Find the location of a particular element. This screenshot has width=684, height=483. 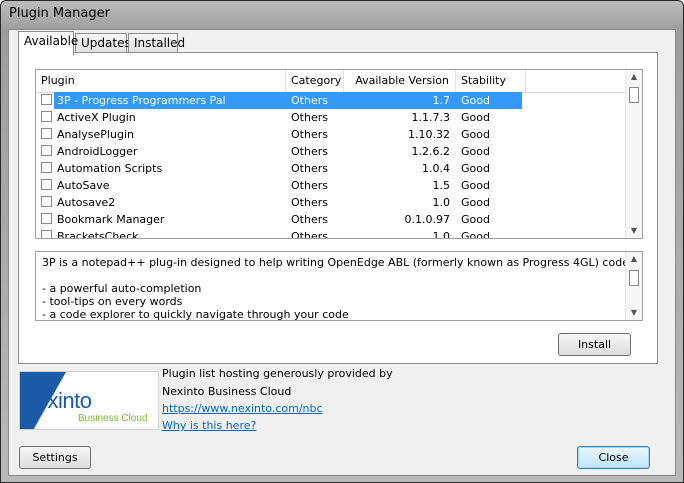

table-row: AutoSave Others 1.5 Good is located at coordinates (331, 185).